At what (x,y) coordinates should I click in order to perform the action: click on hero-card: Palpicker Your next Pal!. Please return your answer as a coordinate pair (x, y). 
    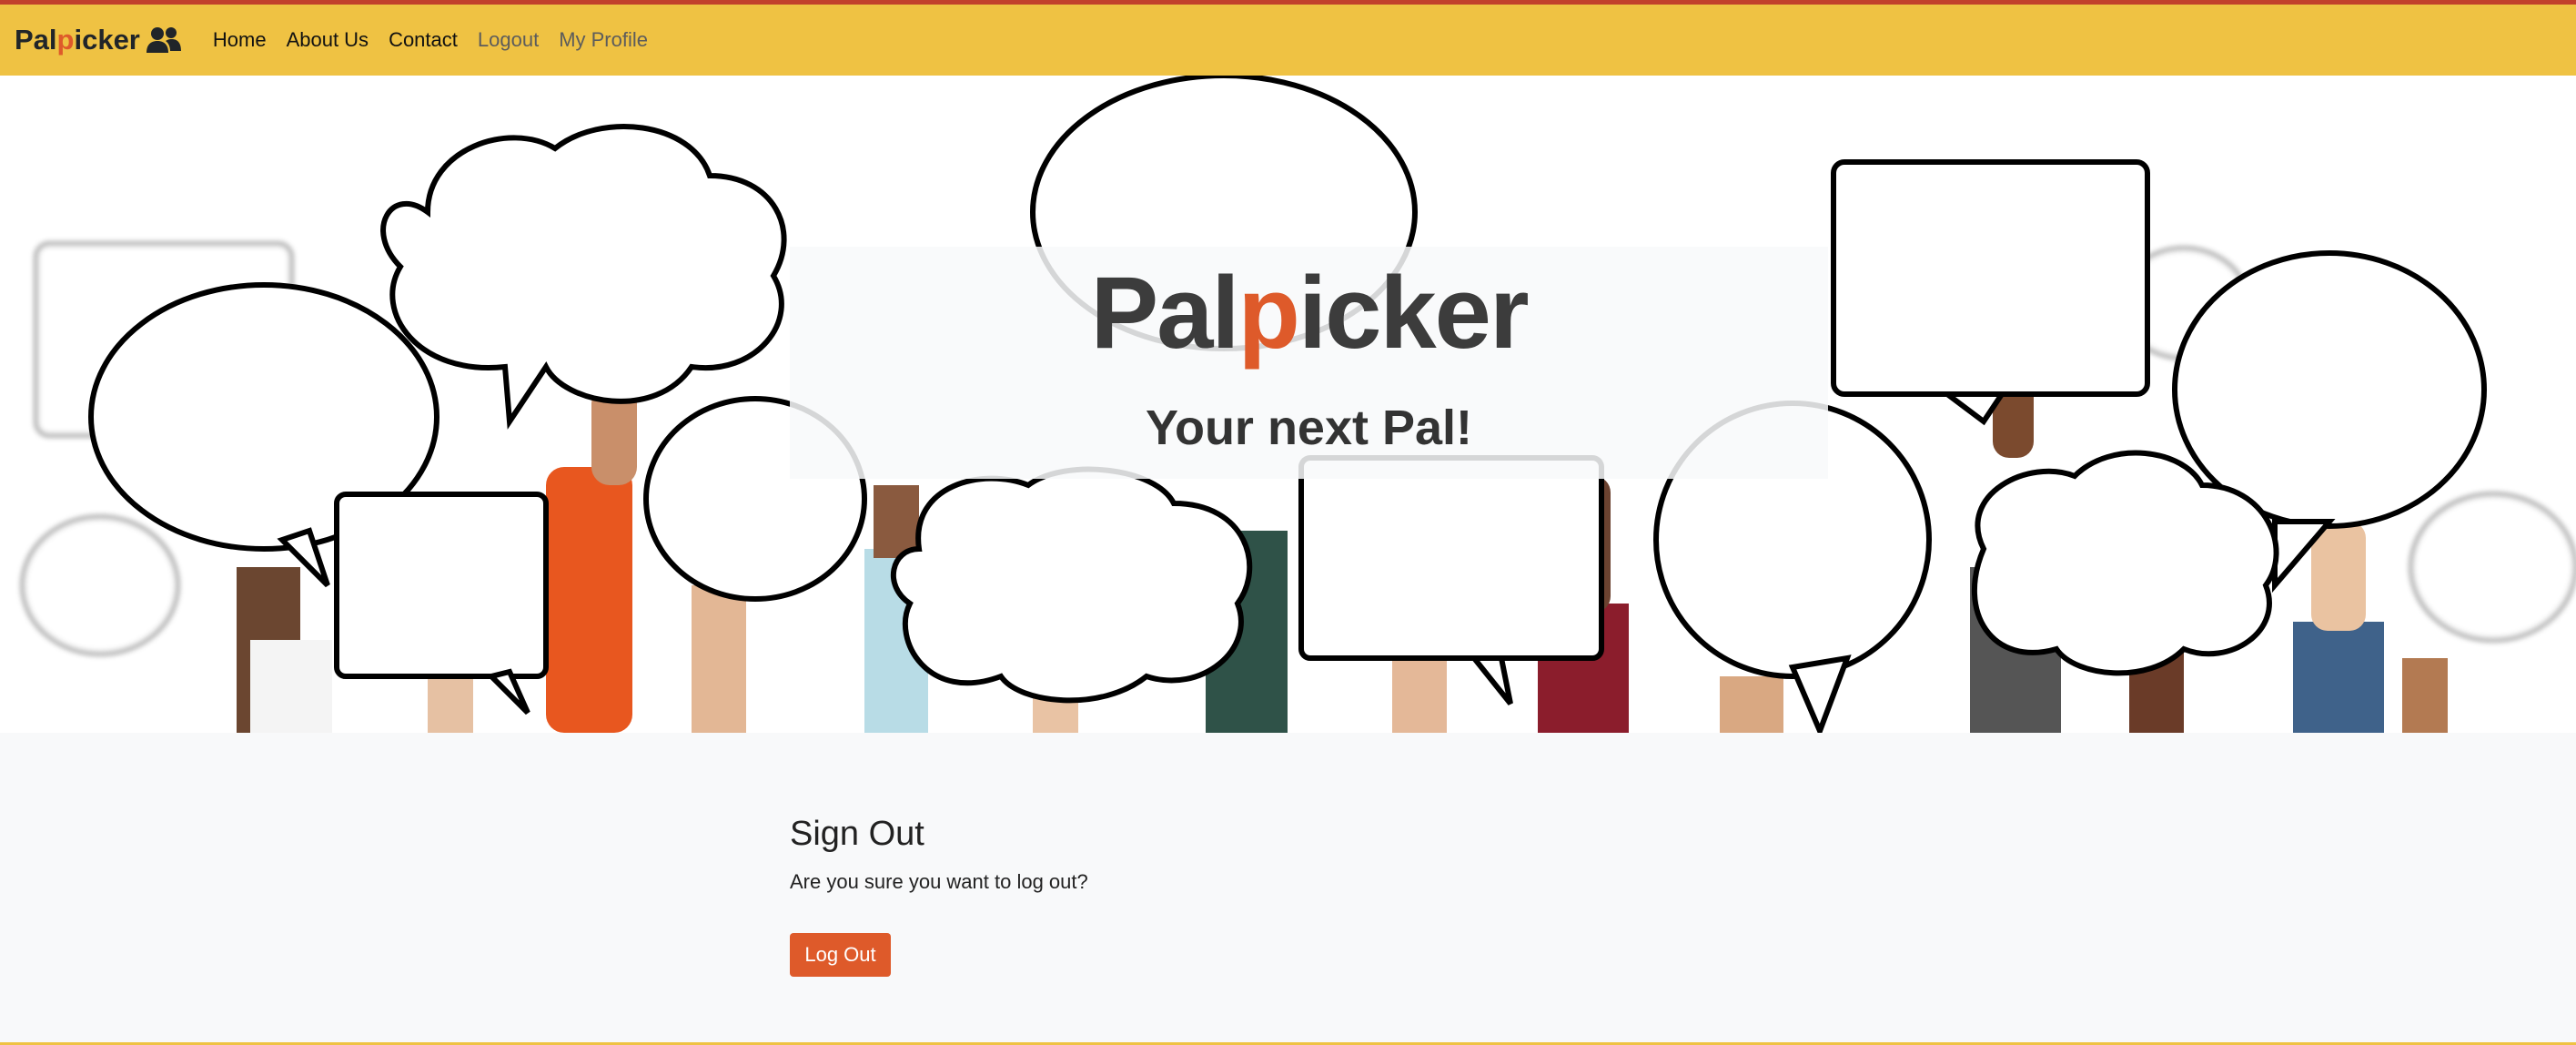
    Looking at the image, I should click on (1309, 363).